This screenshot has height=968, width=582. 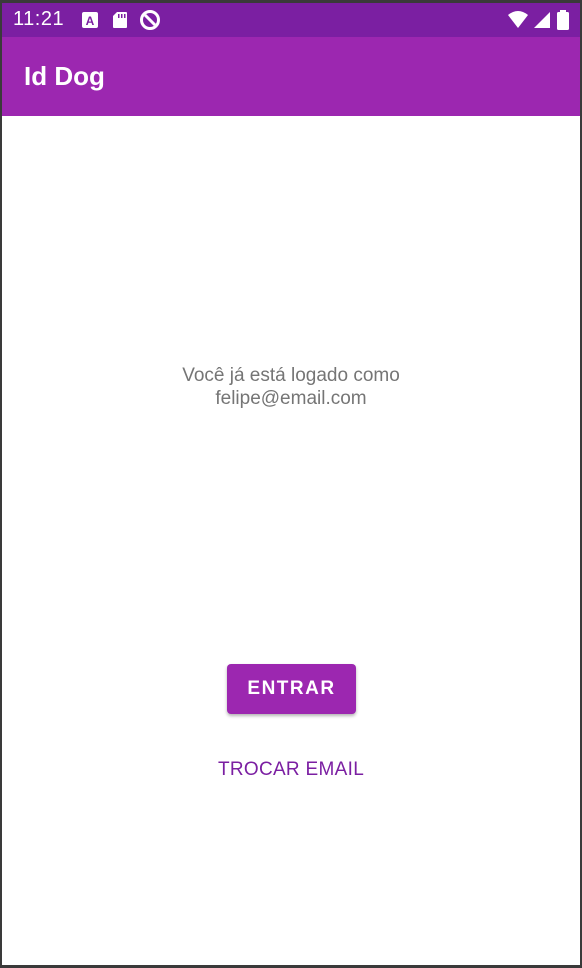 I want to click on a-square-icon: A, so click(x=90, y=20).